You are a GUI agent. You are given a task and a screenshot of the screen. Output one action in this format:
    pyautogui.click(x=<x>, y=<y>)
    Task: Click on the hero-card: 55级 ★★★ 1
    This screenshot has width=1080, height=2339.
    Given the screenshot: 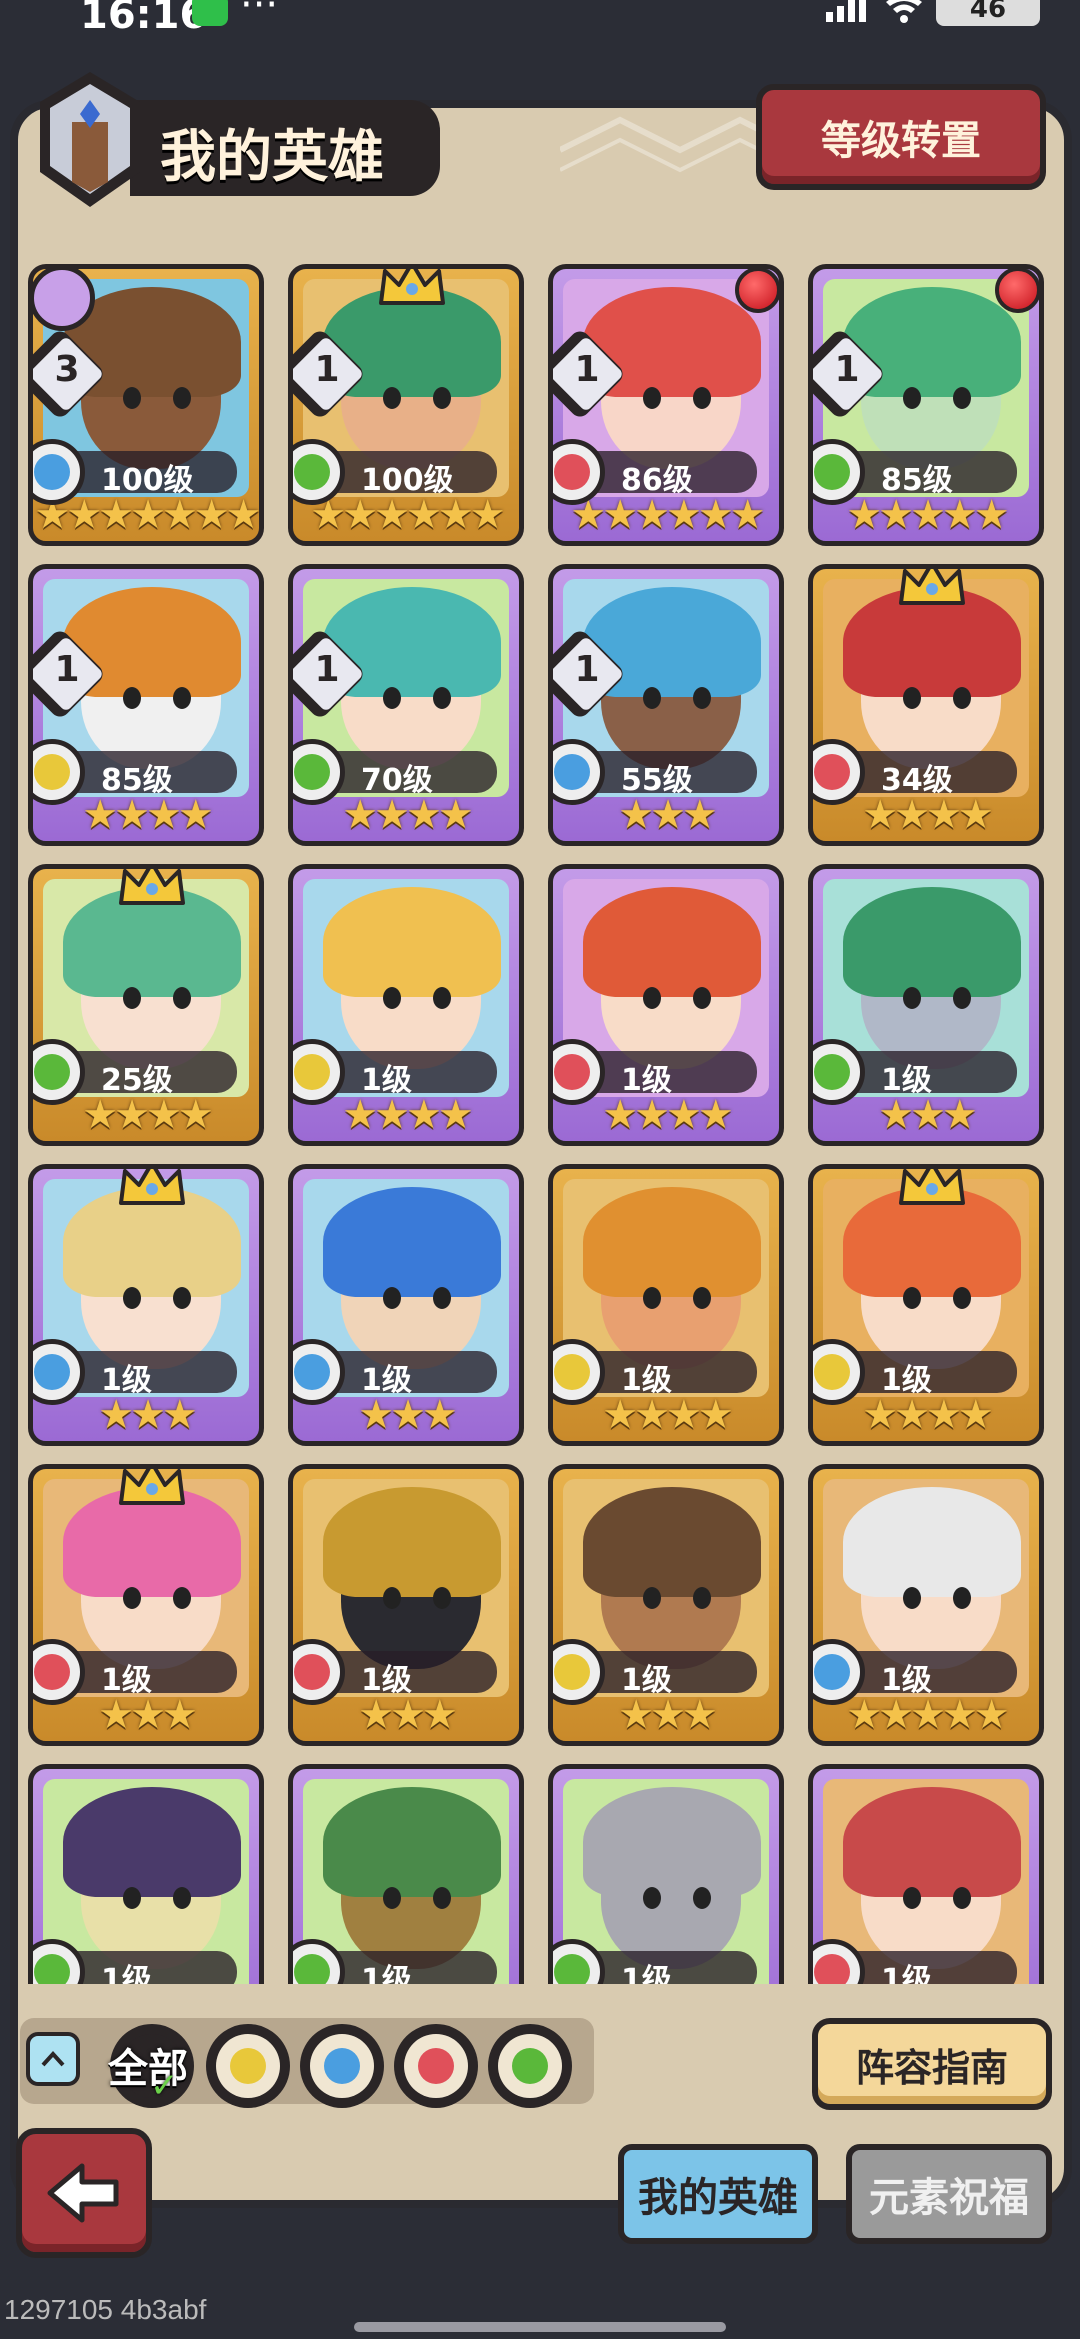 What is the action you would take?
    pyautogui.click(x=666, y=705)
    